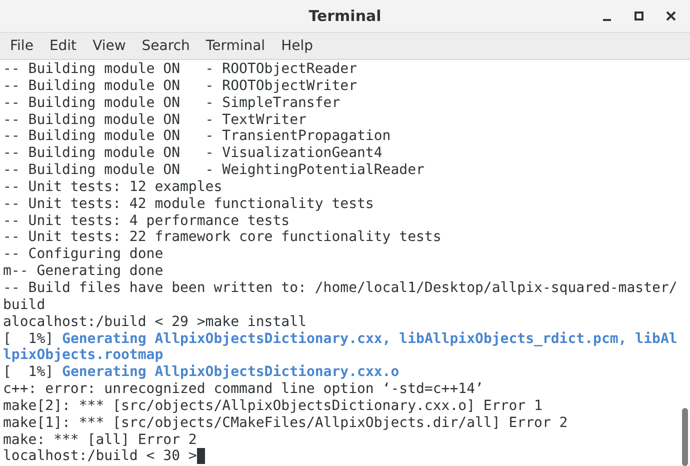 The width and height of the screenshot is (690, 466). Describe the element at coordinates (100, 440) in the screenshot. I see `output-line: make: *** [all] Error 2` at that location.